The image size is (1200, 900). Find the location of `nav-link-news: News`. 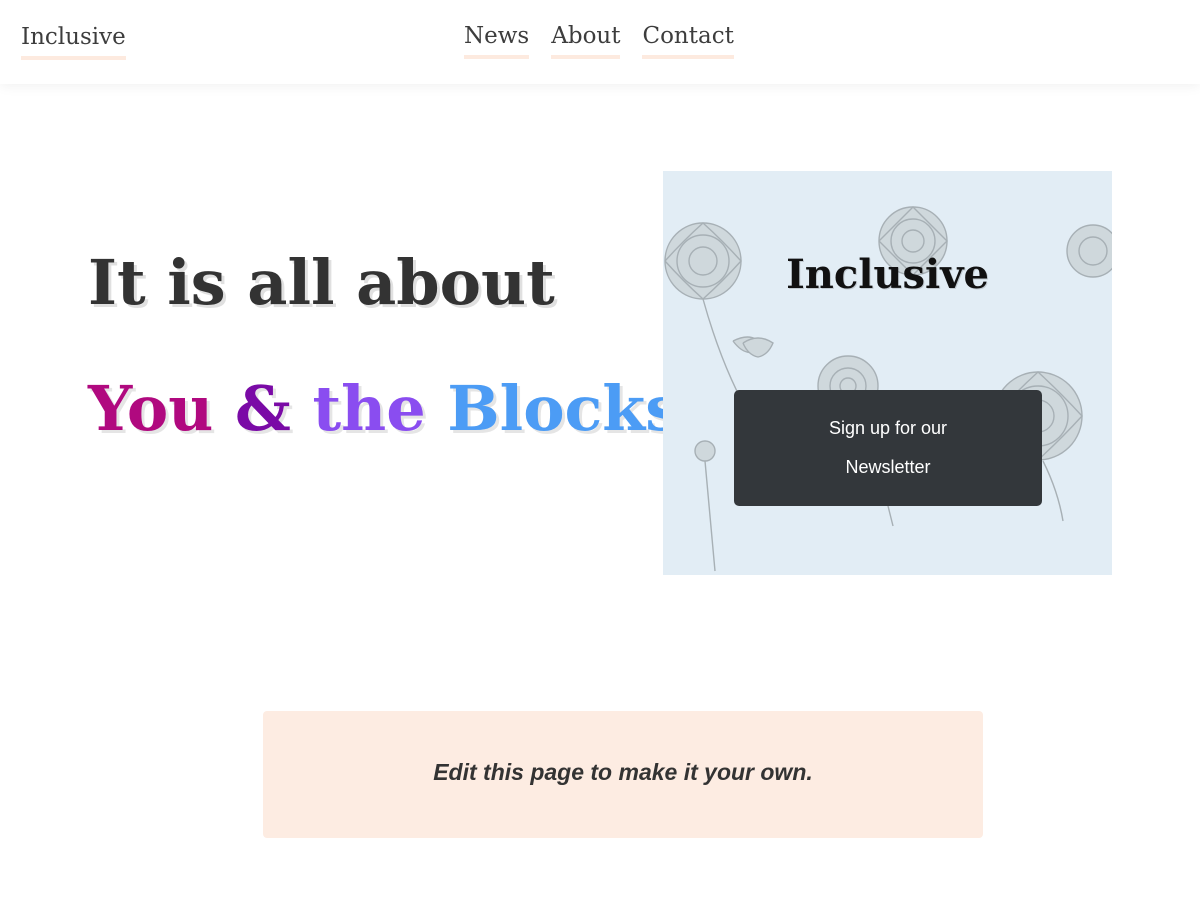

nav-link-news: News is located at coordinates (497, 41).